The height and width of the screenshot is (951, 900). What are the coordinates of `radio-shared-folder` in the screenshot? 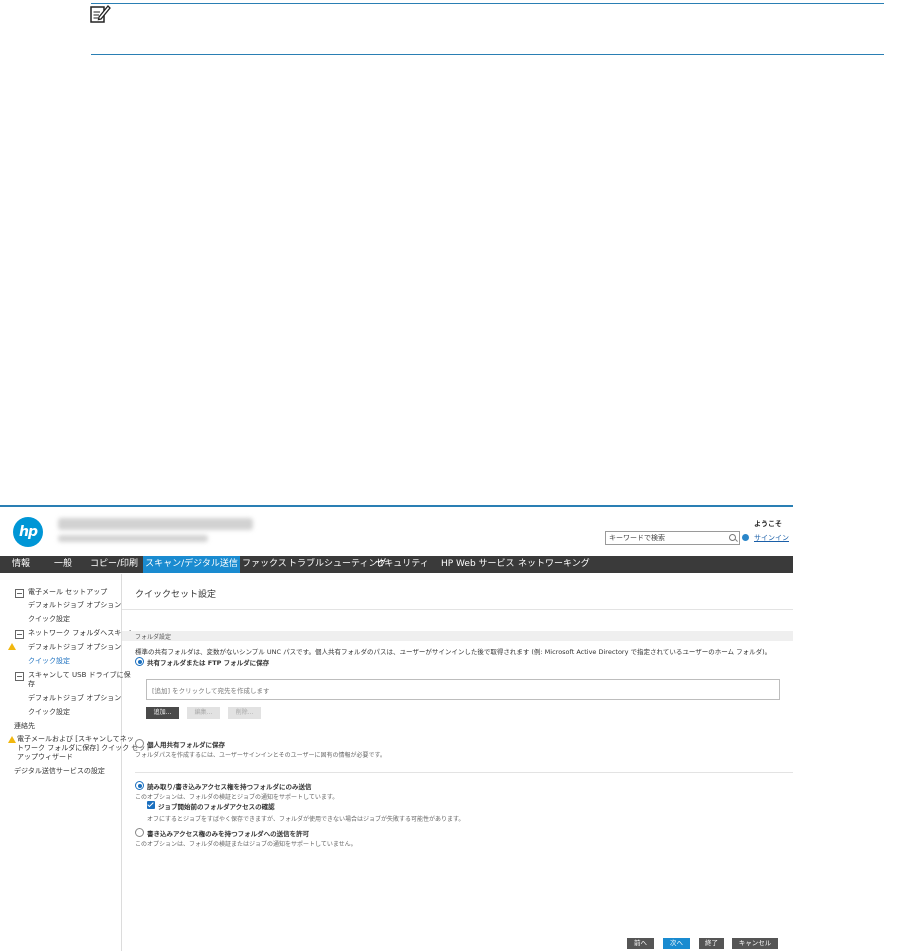 It's located at (139, 661).